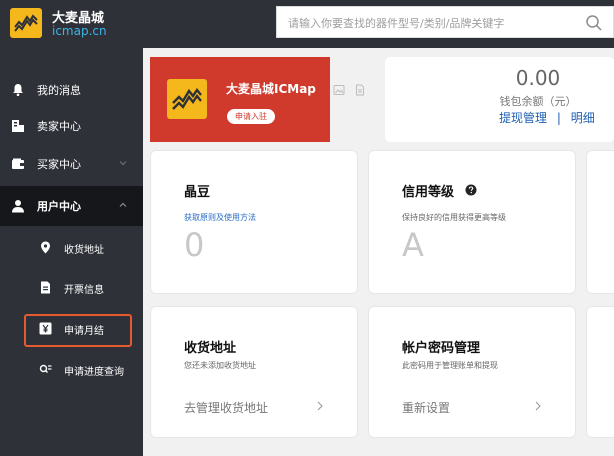 Image resolution: width=614 pixels, height=456 pixels. Describe the element at coordinates (220, 365) in the screenshot. I see `card-subtitle: 您还未添加收货地址` at that location.